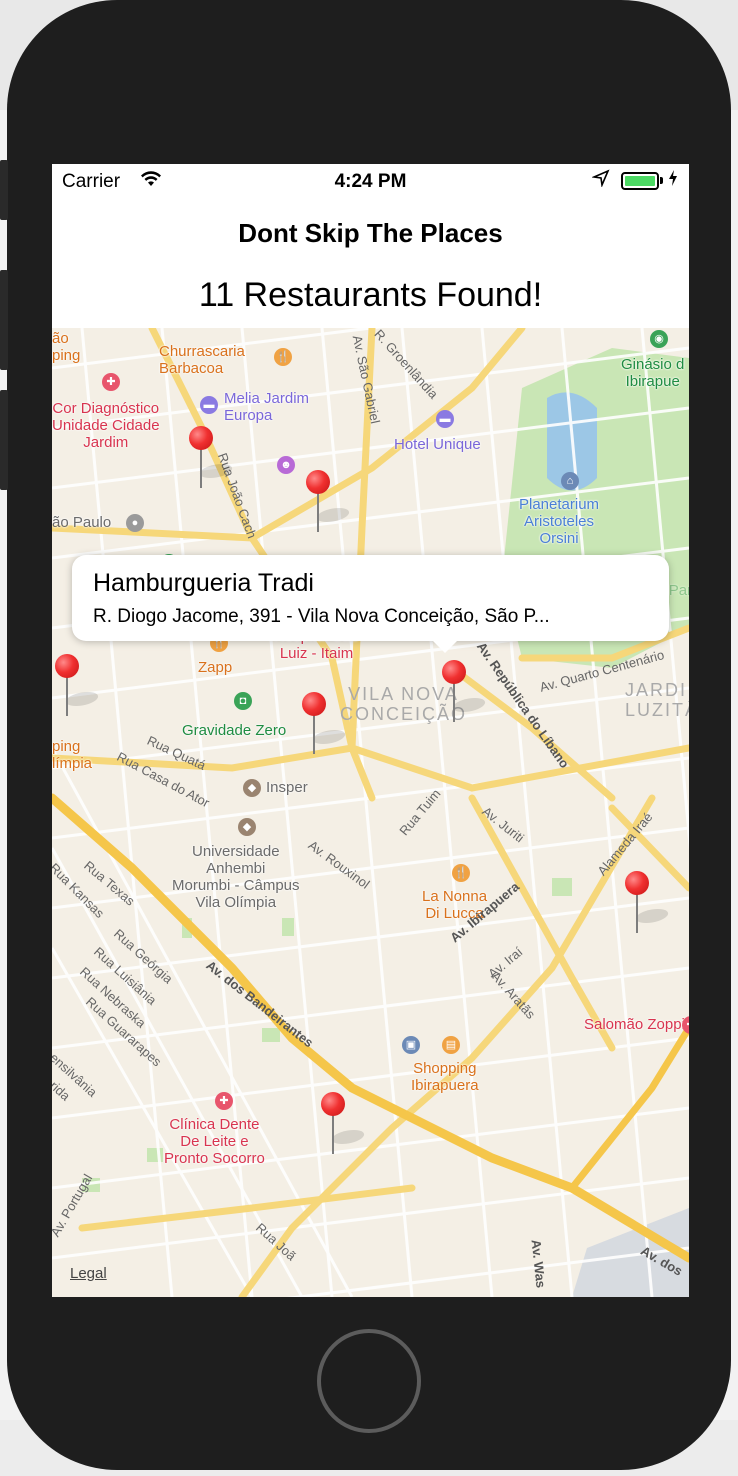  Describe the element at coordinates (88, 1273) in the screenshot. I see `legal-link: Legal` at that location.